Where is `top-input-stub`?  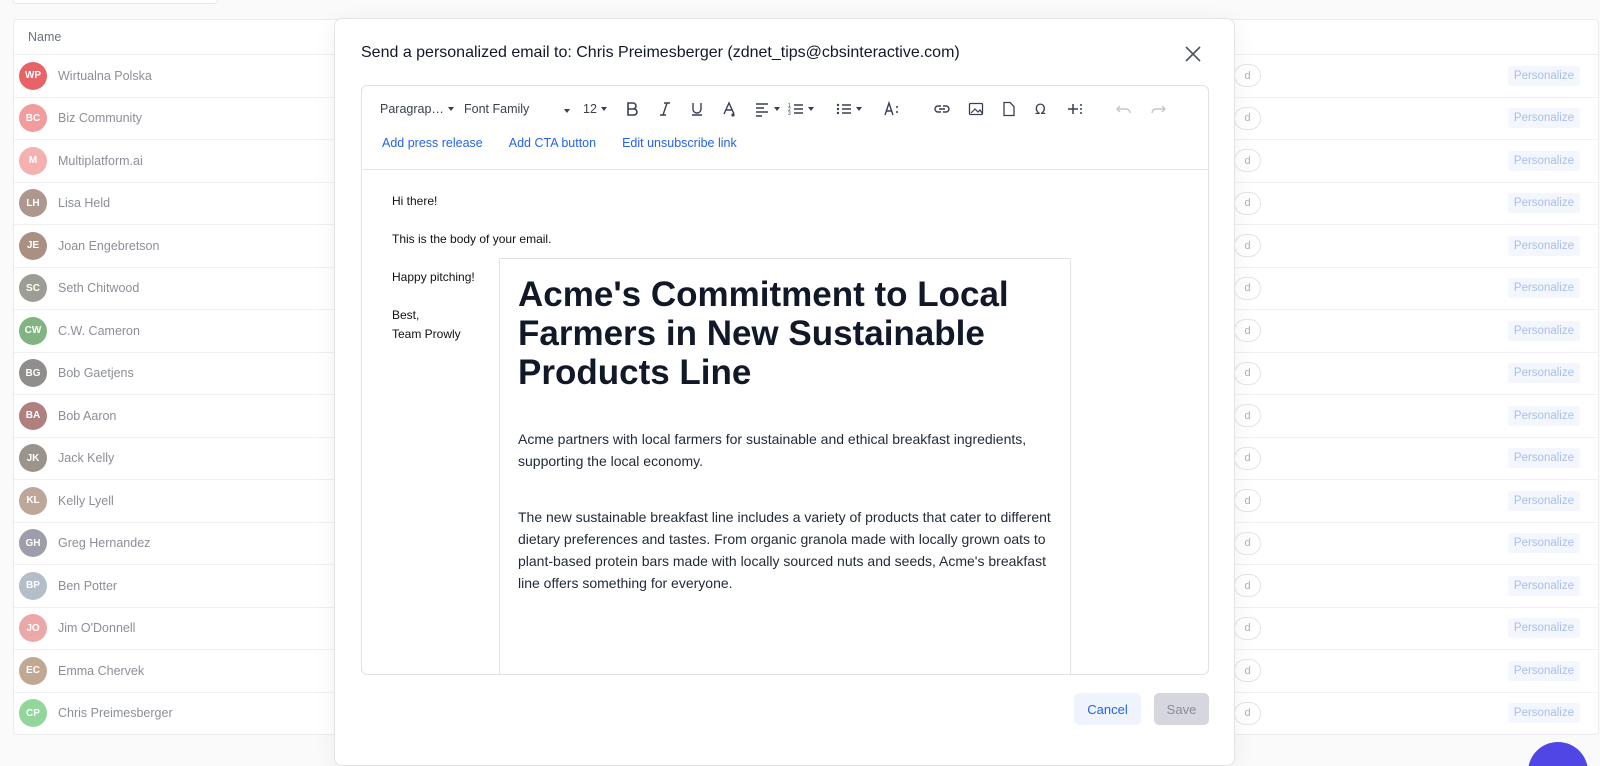
top-input-stub is located at coordinates (115, 2).